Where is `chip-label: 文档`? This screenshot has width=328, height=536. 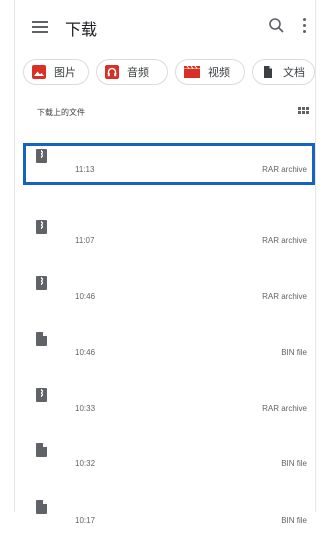
chip-label: 文档 is located at coordinates (294, 73).